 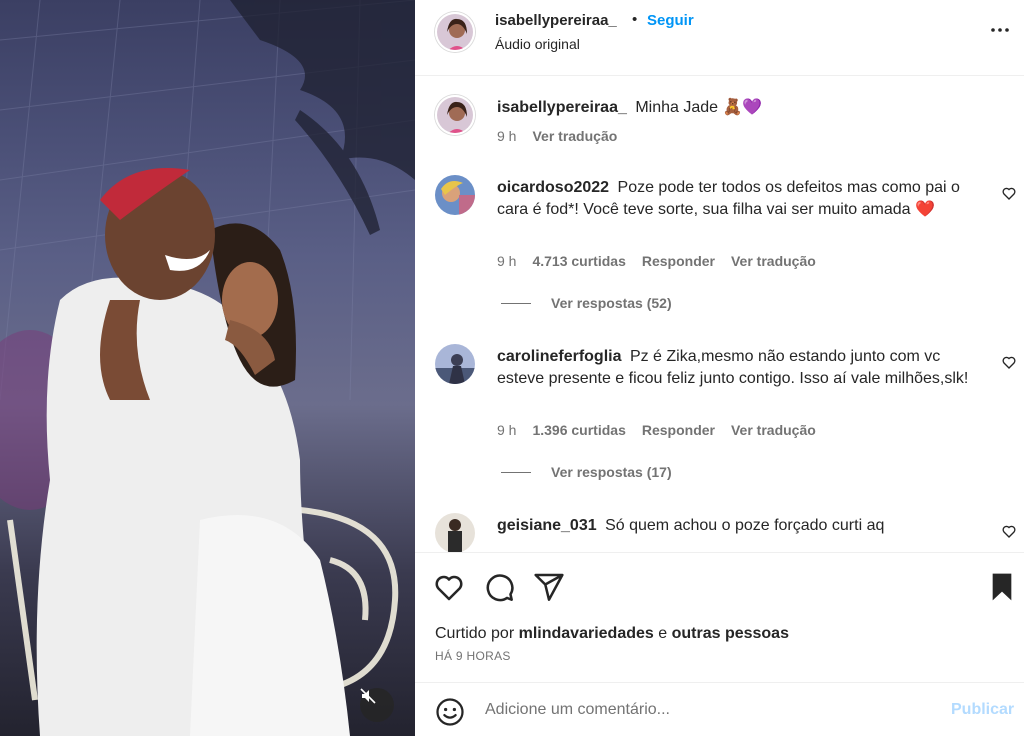 What do you see at coordinates (745, 525) in the screenshot?
I see `comment-body: Só quem achou o poze forçado curti aq` at bounding box center [745, 525].